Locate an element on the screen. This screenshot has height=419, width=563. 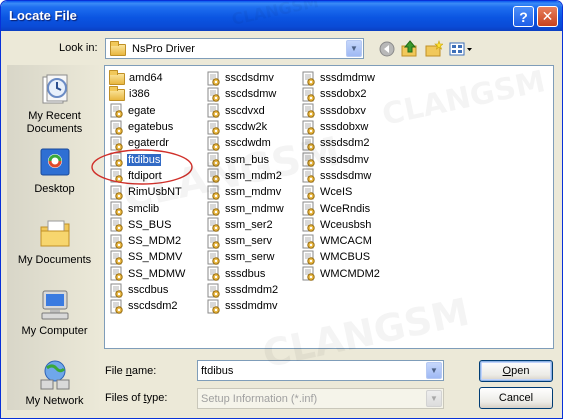
file-item: egate is located at coordinates (147, 111).